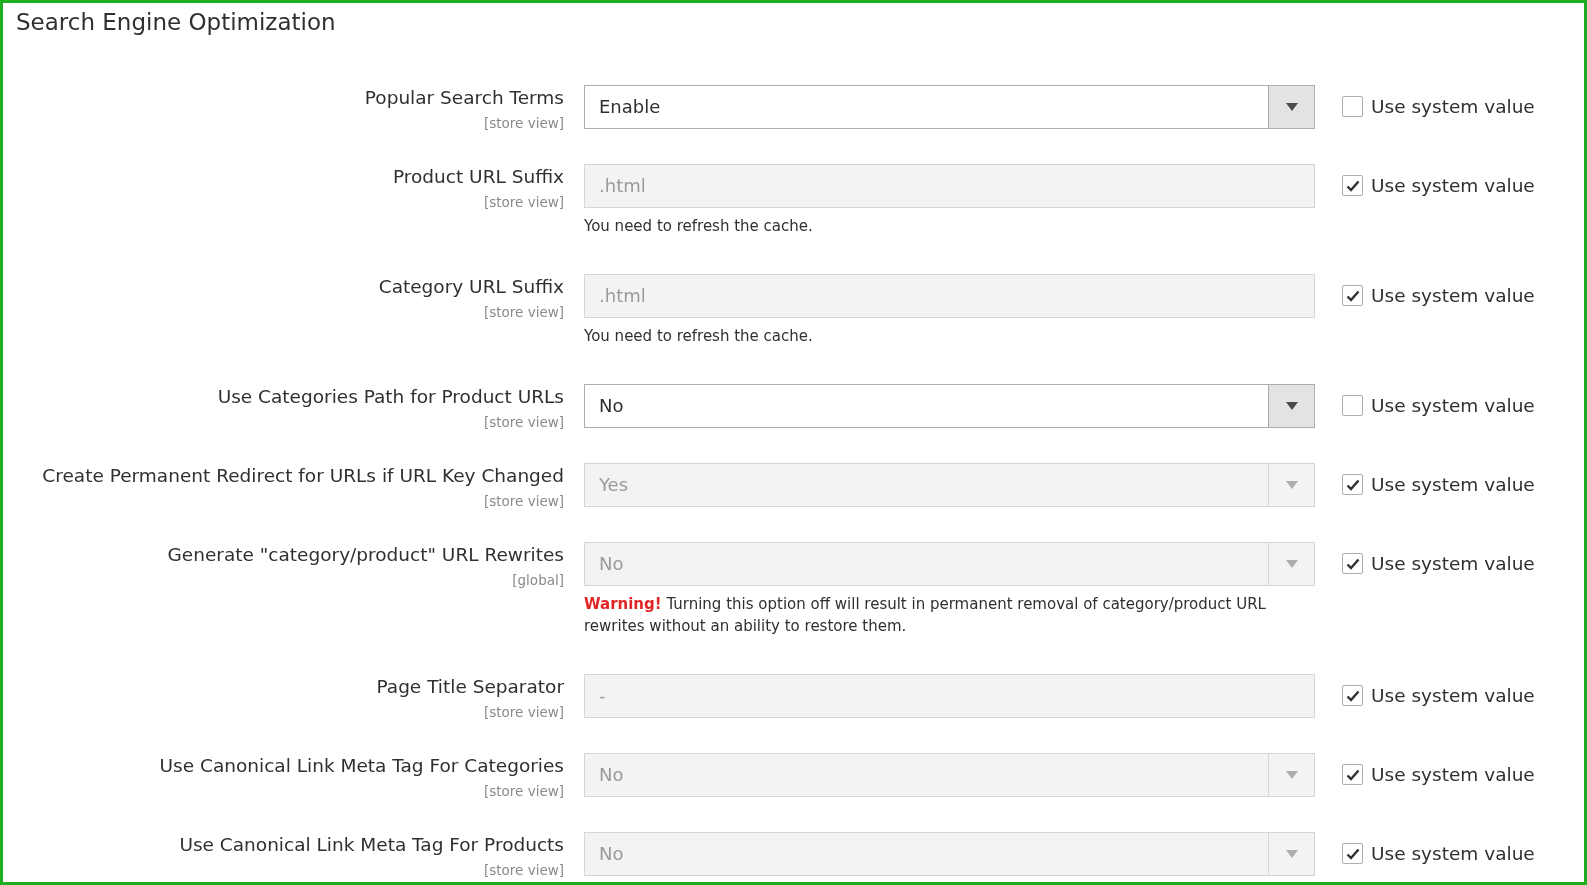  I want to click on section-title: Search Engine Optimization, so click(176, 23).